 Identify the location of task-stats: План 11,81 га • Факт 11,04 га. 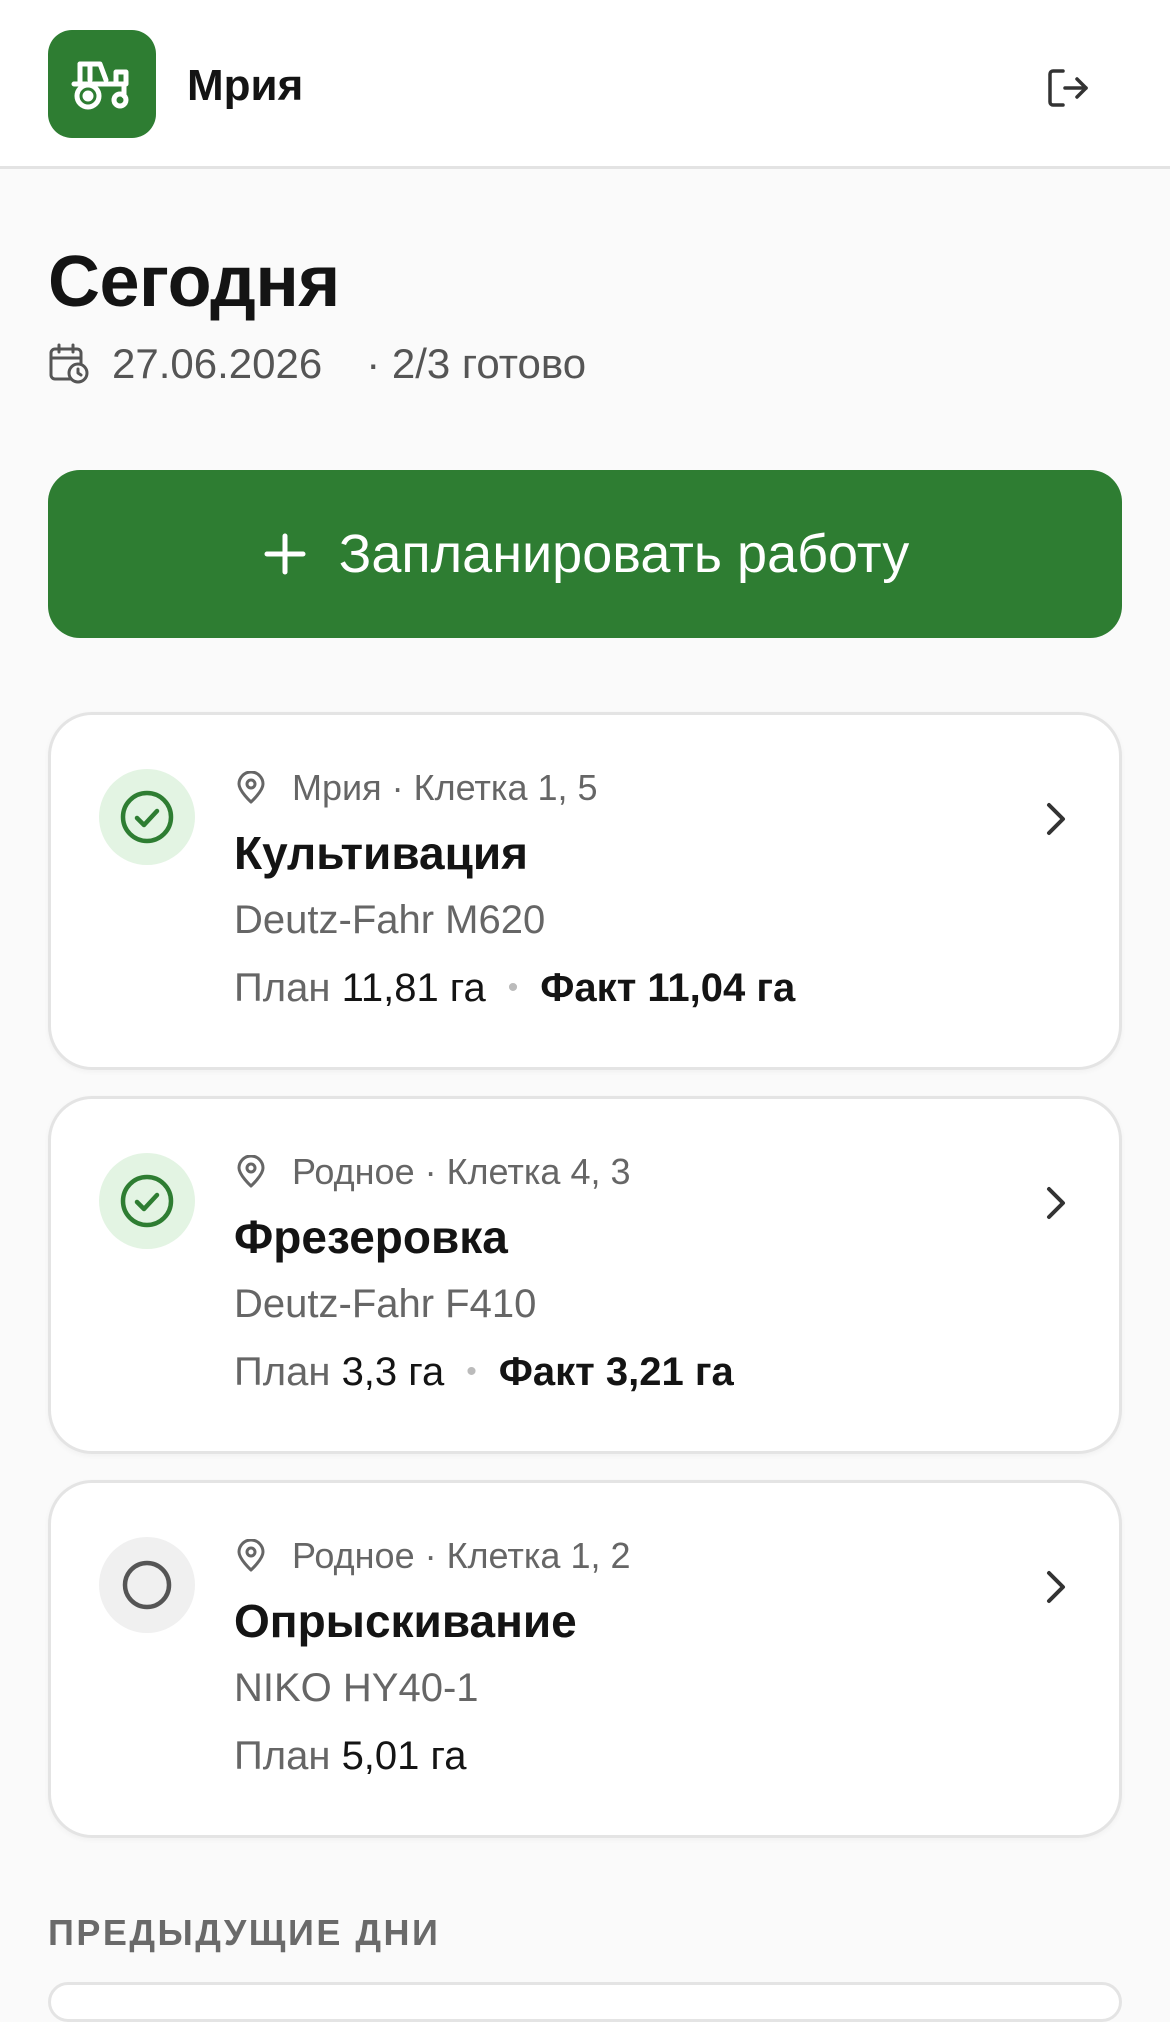
(514, 988).